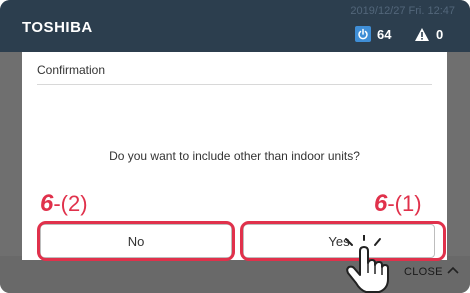 This screenshot has height=293, width=470. What do you see at coordinates (234, 84) in the screenshot?
I see `dialog-divider` at bounding box center [234, 84].